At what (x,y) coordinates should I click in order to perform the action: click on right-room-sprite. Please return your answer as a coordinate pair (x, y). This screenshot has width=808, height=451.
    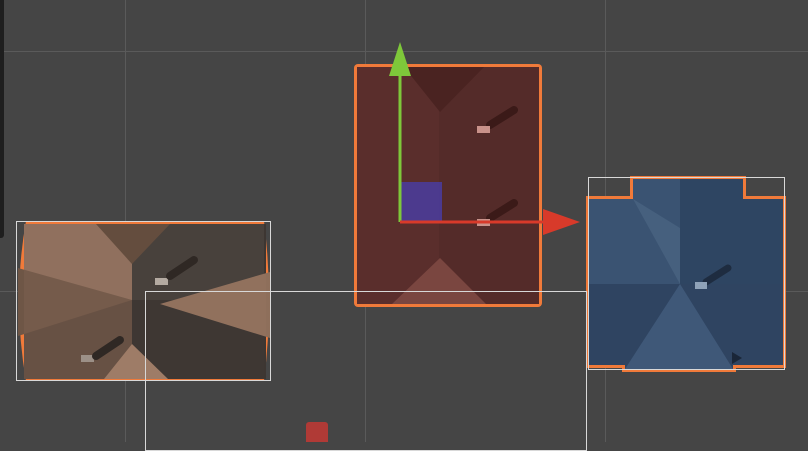
    Looking at the image, I should click on (686, 274).